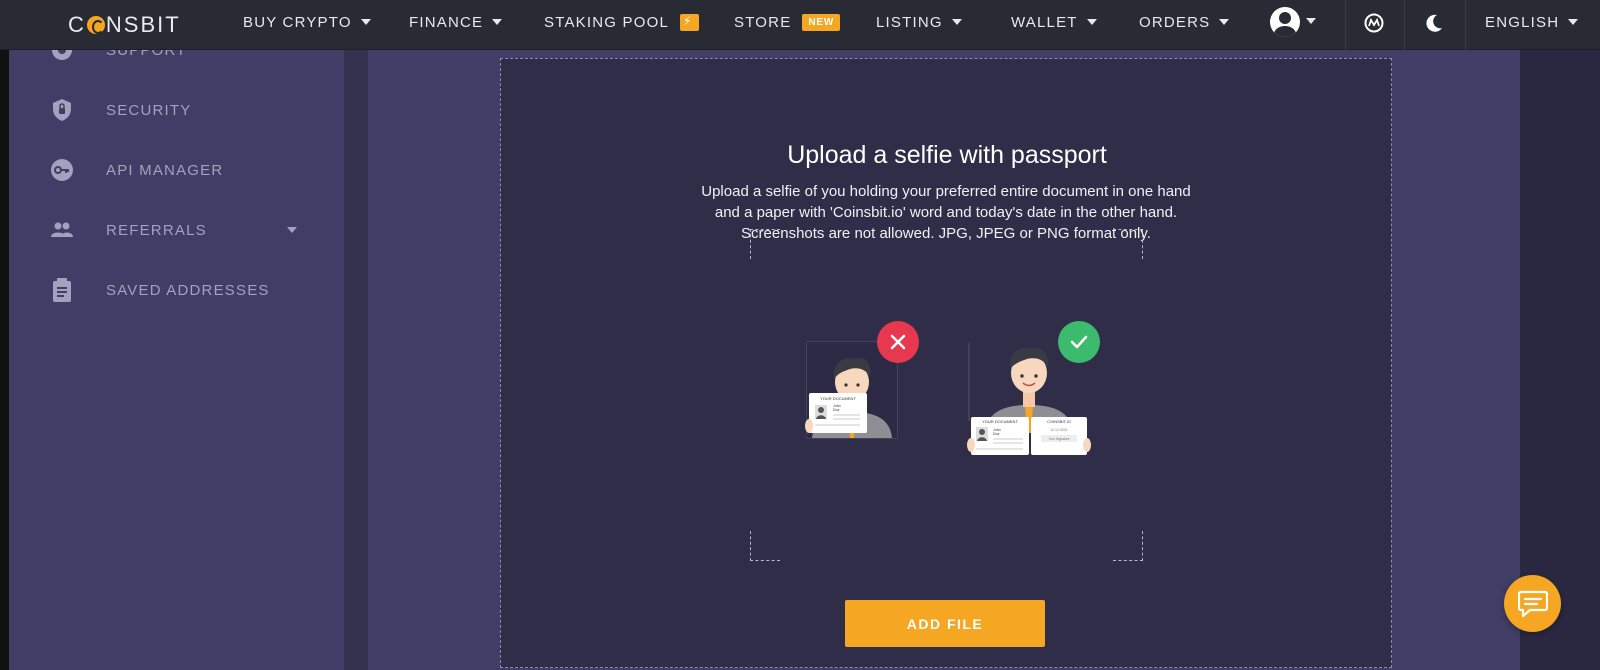  I want to click on chat-support-icon, so click(1532, 603).